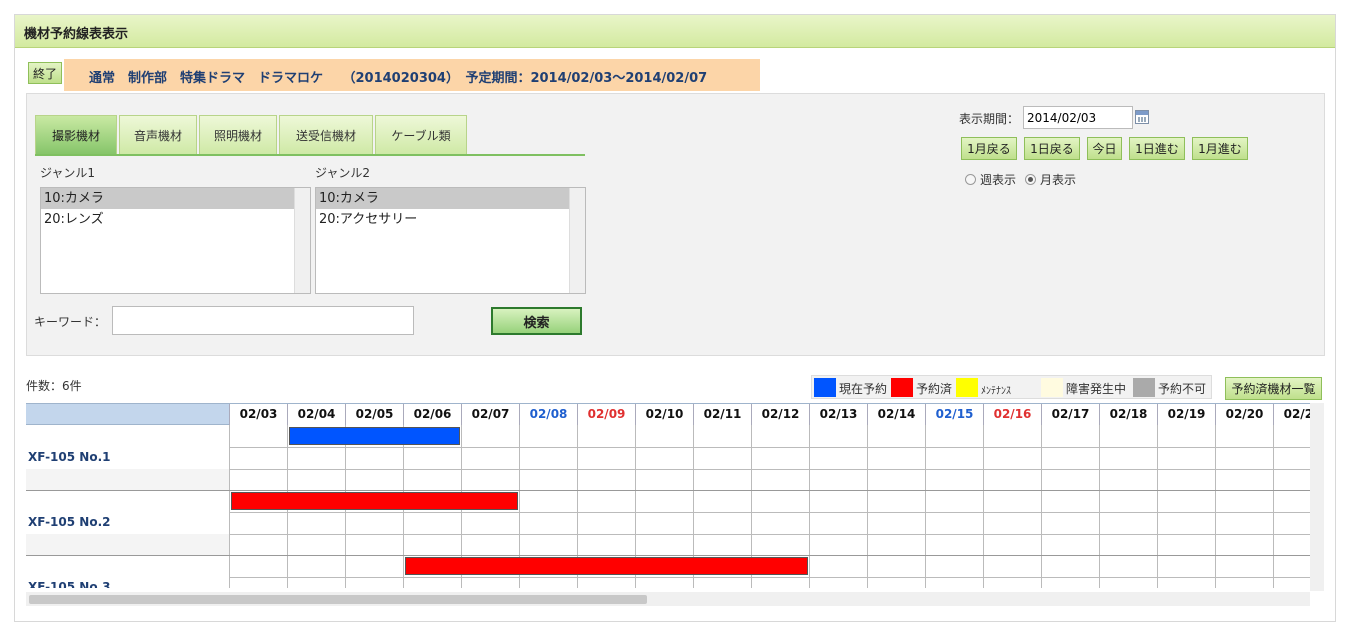 This screenshot has height=628, width=1351. I want to click on equipment-name: XF-105 No.1, so click(69, 457).